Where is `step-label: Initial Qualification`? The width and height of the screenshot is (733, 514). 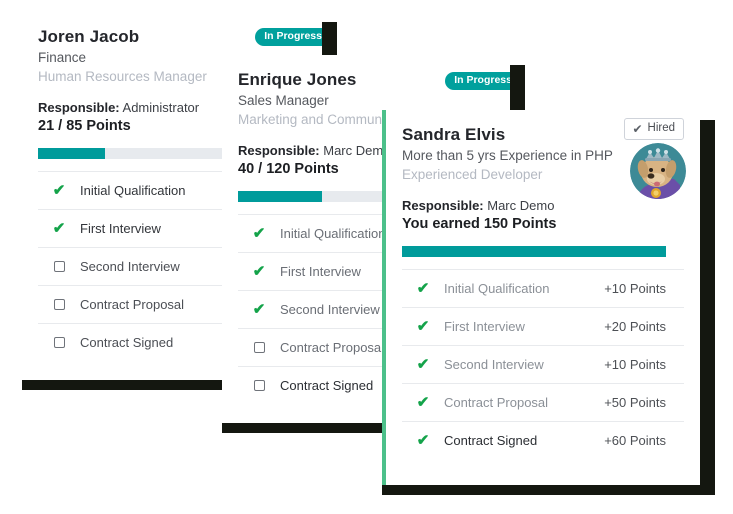 step-label: Initial Qualification is located at coordinates (497, 288).